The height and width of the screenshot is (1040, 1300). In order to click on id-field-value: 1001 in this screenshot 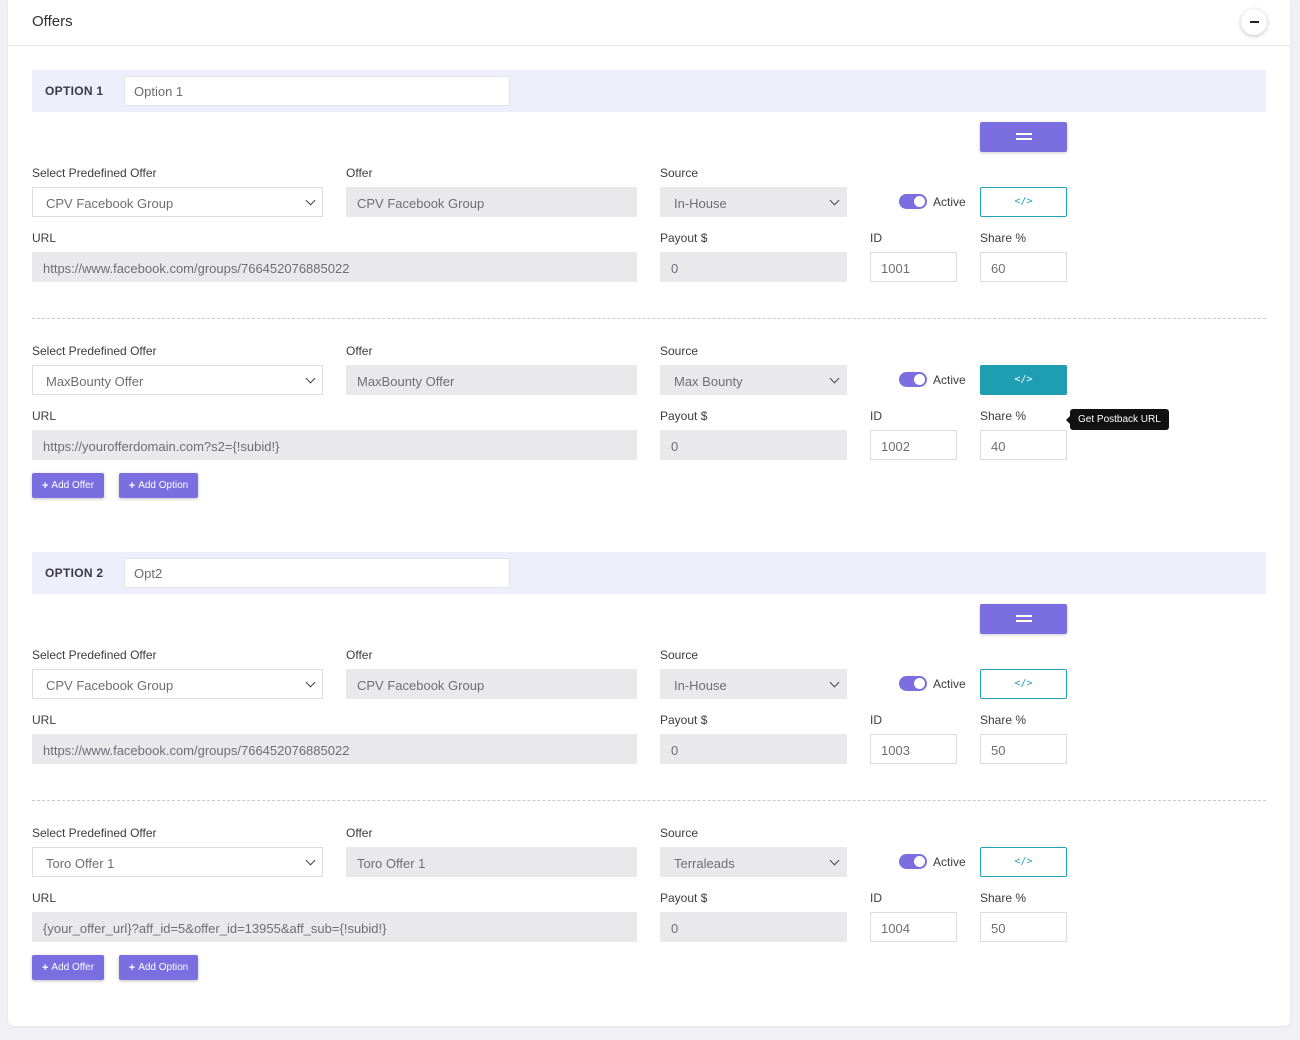, I will do `click(895, 268)`.